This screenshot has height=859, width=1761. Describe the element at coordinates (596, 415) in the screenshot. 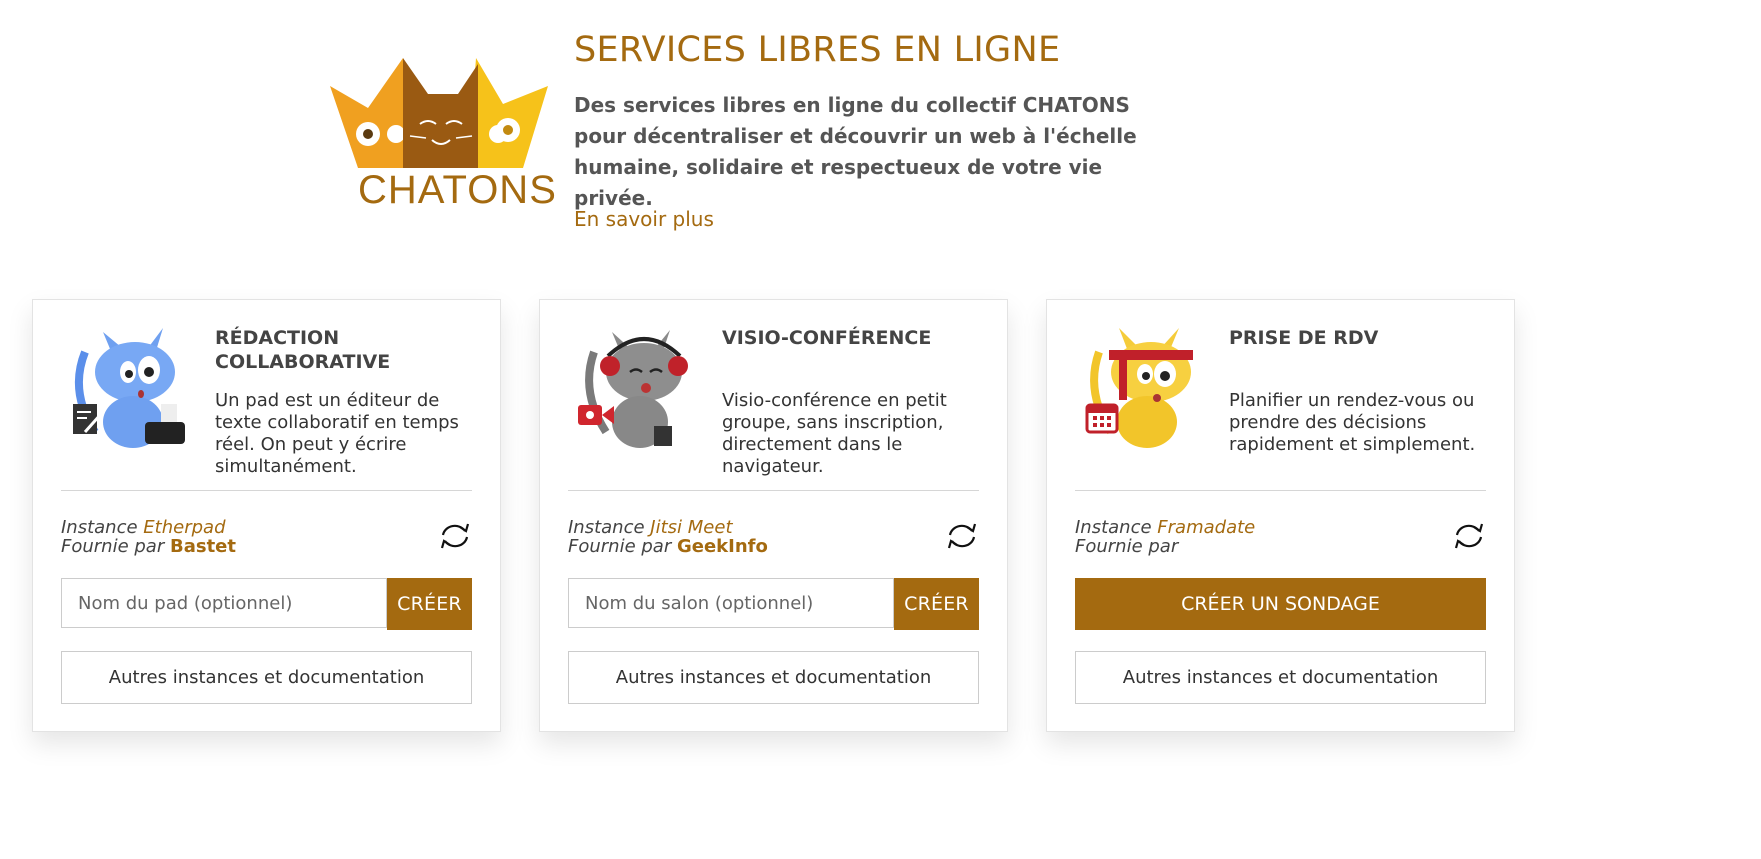

I see `video-camera-icon` at that location.